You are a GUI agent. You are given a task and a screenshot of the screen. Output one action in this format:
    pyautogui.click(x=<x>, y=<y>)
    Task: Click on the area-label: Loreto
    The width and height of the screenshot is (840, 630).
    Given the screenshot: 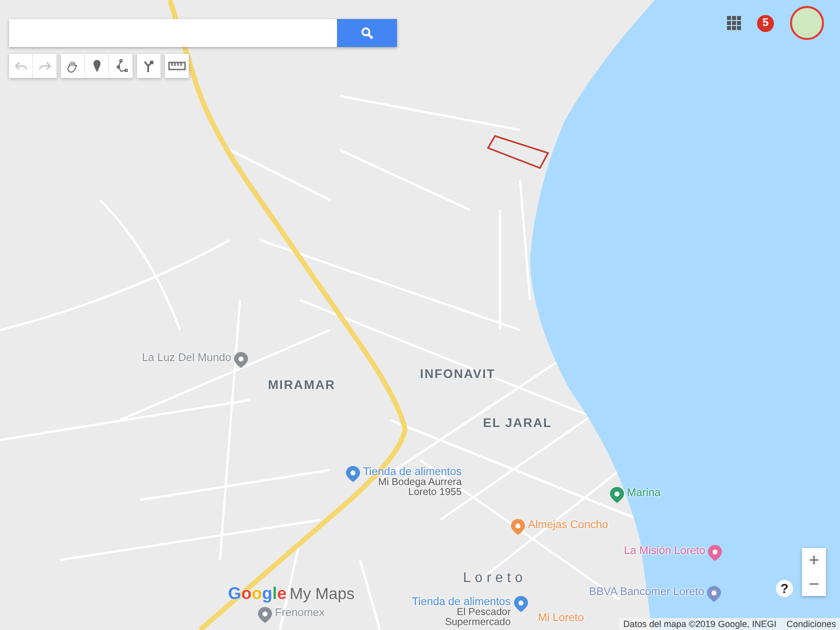 What is the action you would take?
    pyautogui.click(x=495, y=577)
    